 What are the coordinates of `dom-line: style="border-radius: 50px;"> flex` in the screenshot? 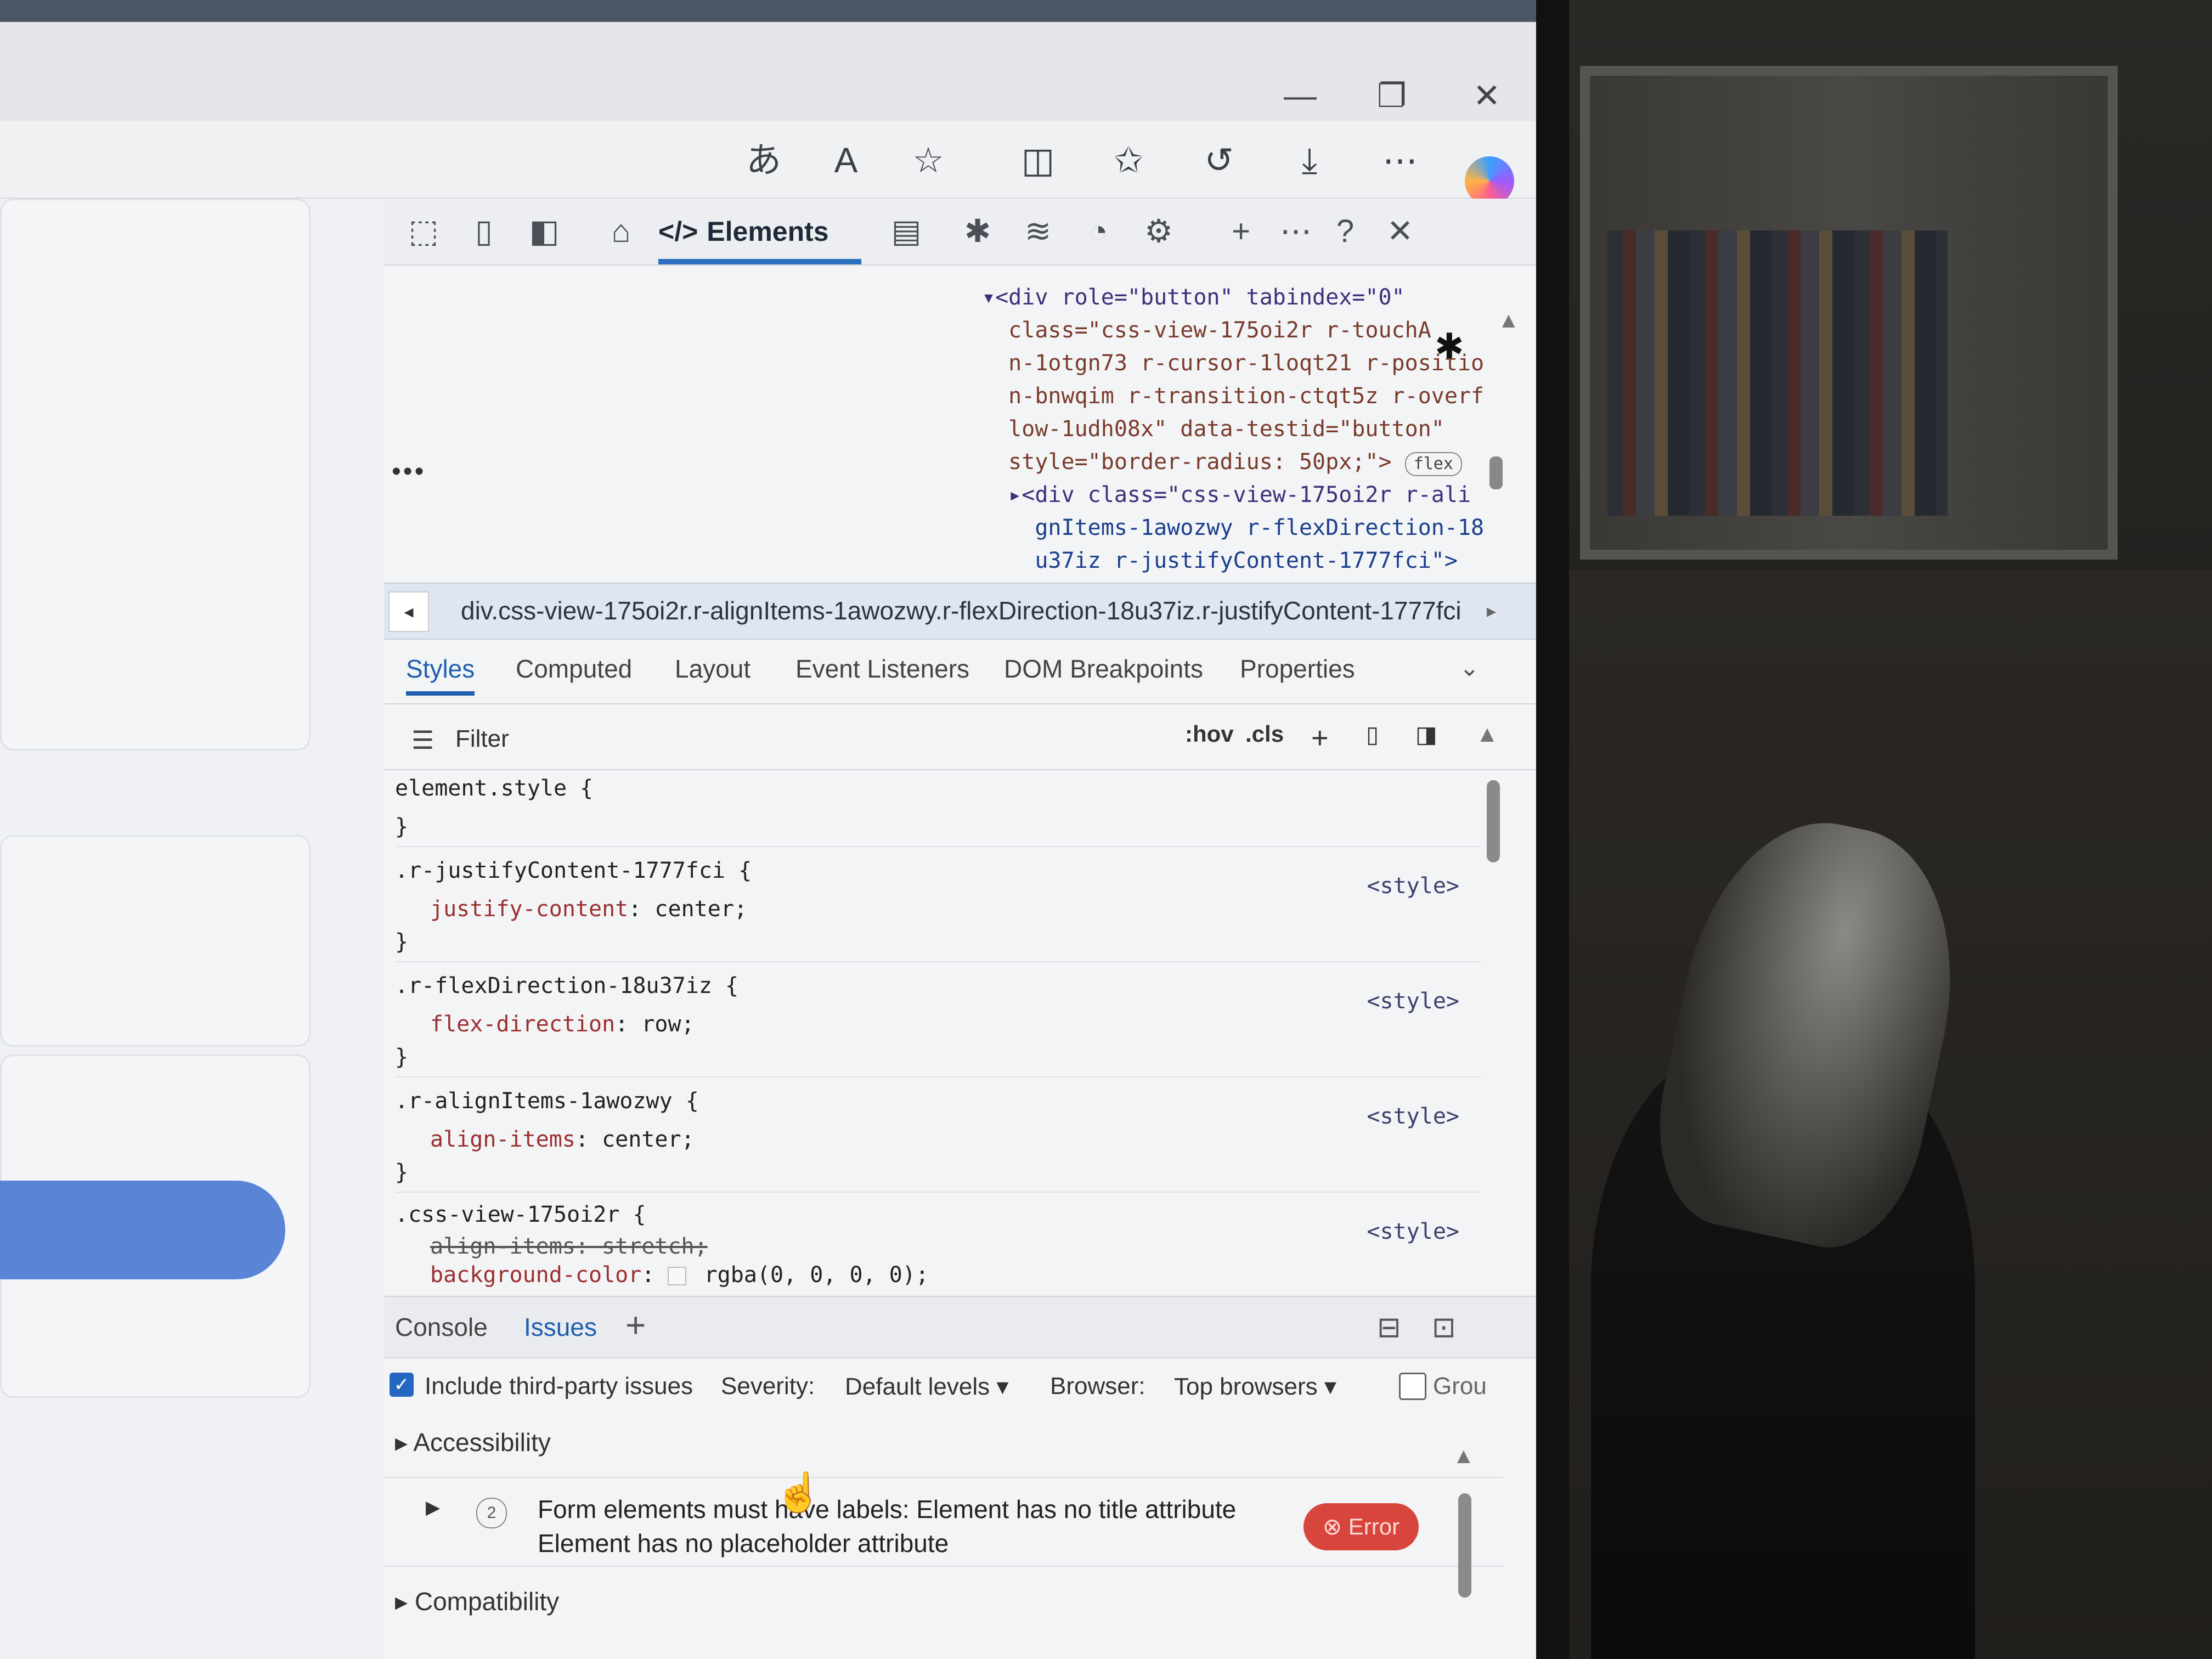 It's located at (1256, 461).